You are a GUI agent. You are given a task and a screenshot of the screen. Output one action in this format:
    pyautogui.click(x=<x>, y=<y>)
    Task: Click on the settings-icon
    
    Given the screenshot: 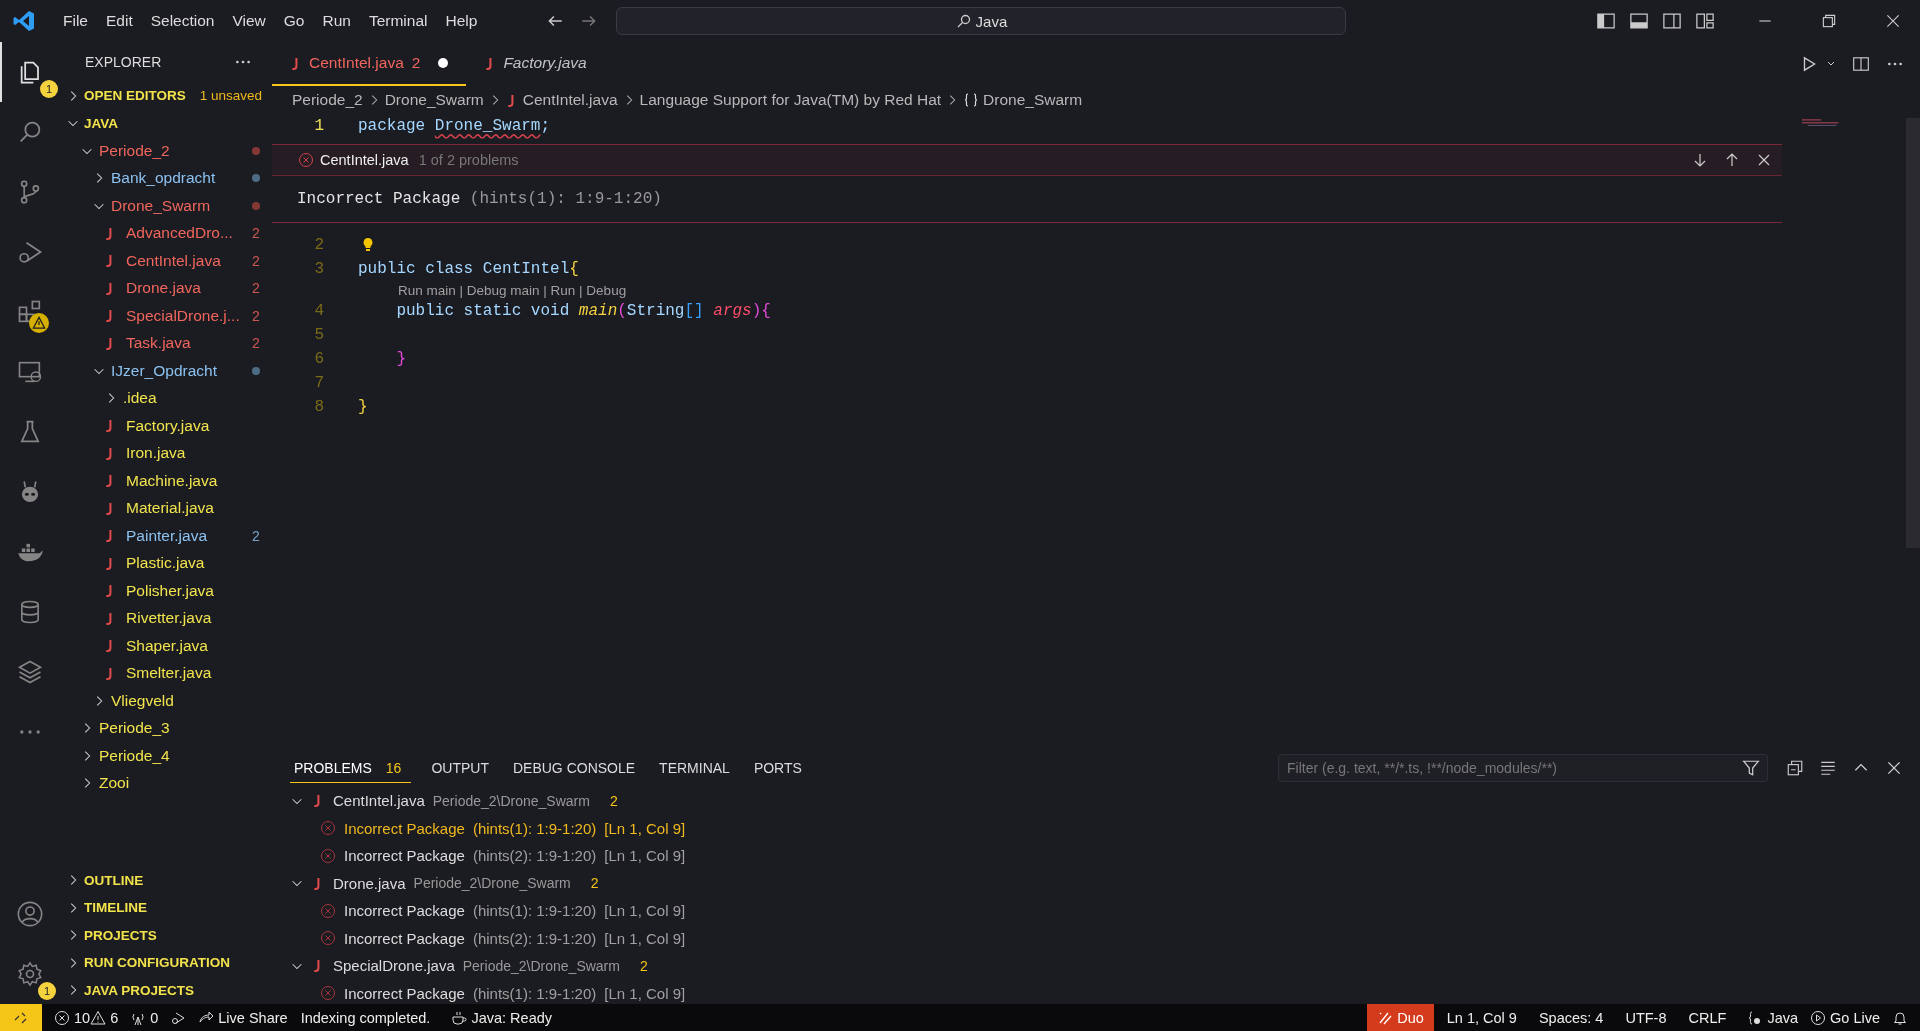 What is the action you would take?
    pyautogui.click(x=30, y=974)
    